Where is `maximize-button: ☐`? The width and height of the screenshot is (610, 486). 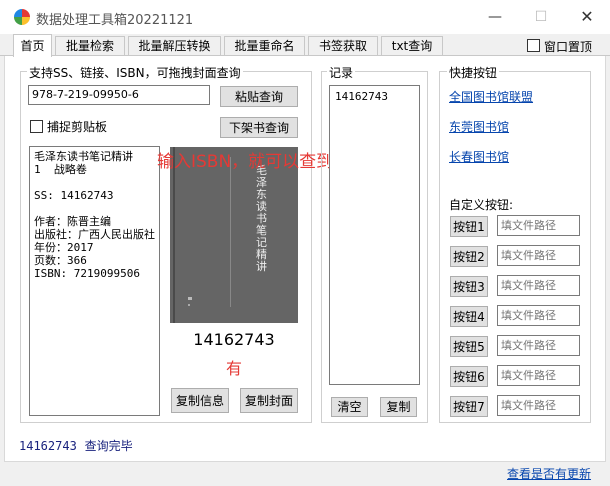 maximize-button: ☐ is located at coordinates (541, 17).